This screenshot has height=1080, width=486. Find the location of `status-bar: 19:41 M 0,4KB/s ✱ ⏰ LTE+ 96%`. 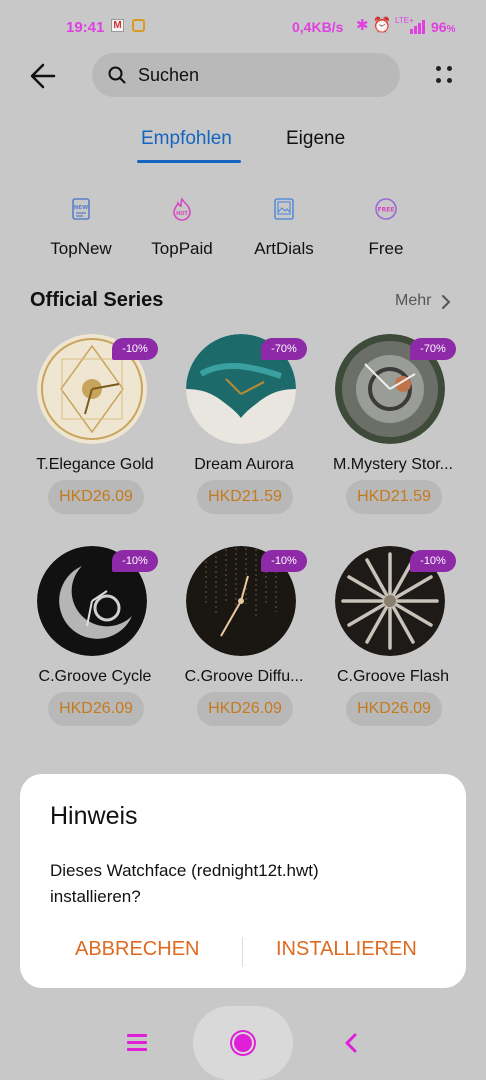

status-bar: 19:41 M 0,4KB/s ✱ ⏰ LTE+ 96% is located at coordinates (243, 27).